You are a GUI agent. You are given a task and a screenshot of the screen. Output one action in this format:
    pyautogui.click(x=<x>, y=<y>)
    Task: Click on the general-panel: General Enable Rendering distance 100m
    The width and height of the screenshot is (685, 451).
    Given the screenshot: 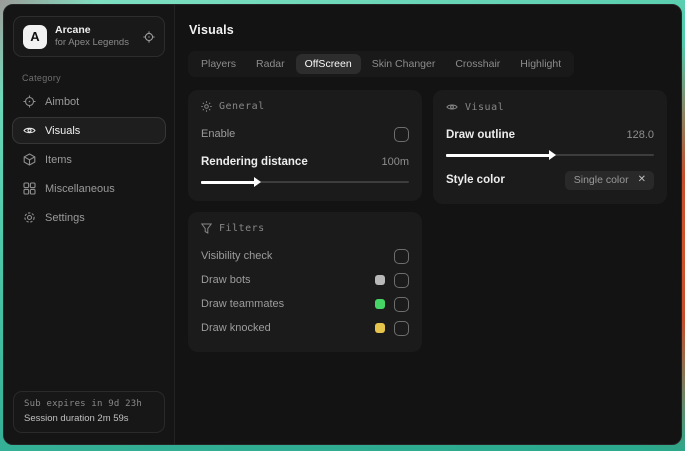 What is the action you would take?
    pyautogui.click(x=305, y=145)
    